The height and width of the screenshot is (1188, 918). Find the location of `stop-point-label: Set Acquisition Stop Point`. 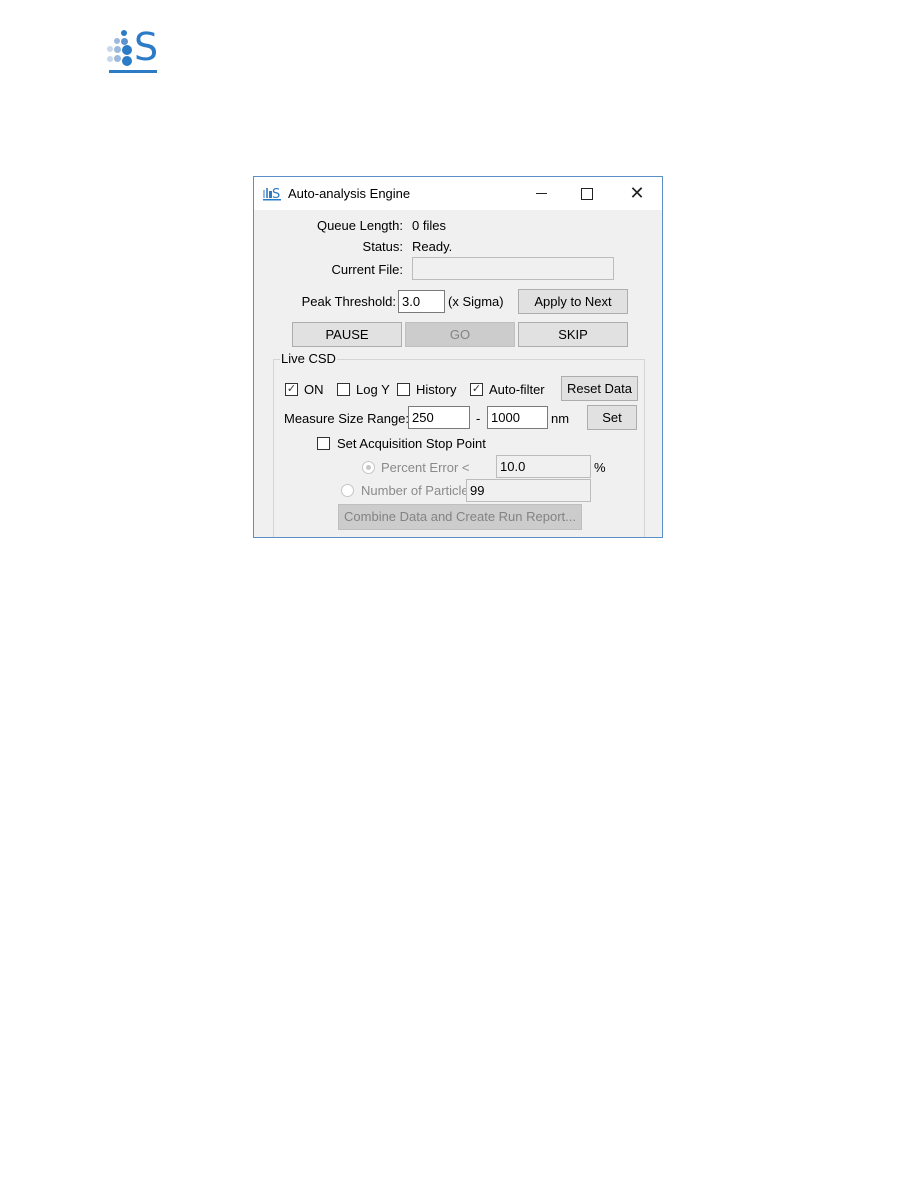

stop-point-label: Set Acquisition Stop Point is located at coordinates (411, 443).